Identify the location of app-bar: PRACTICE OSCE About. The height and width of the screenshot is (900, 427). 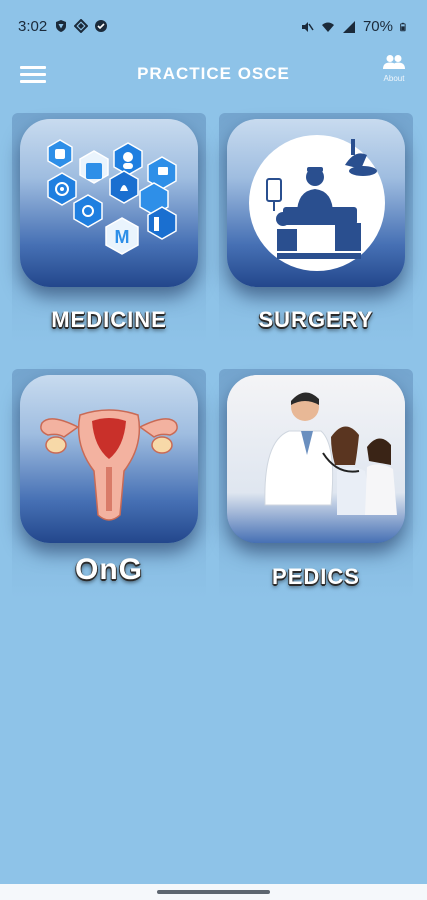
(213, 74).